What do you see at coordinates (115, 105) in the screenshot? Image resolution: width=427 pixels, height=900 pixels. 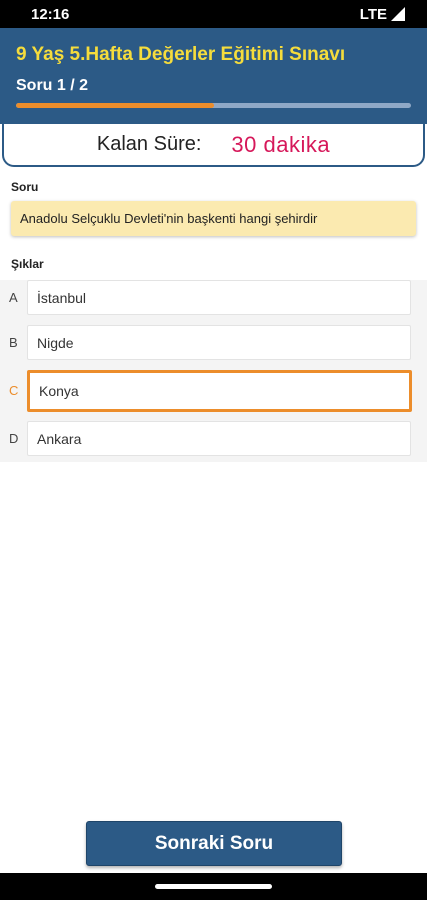 I see `progress-fill` at bounding box center [115, 105].